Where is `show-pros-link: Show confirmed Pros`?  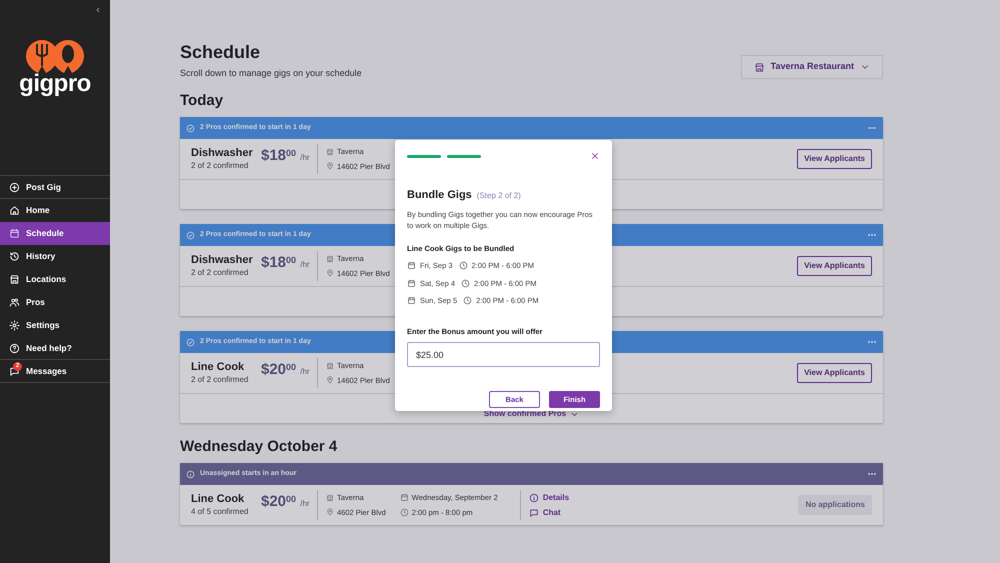
show-pros-link: Show confirmed Pros is located at coordinates (532, 414).